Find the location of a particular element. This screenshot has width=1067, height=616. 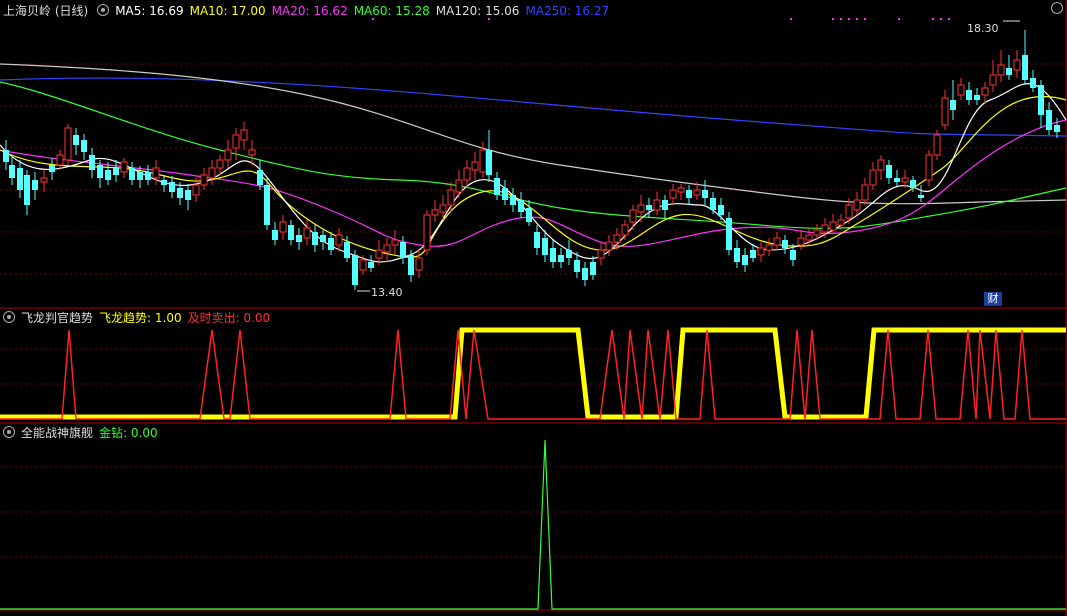

low-price-label: 13.40 is located at coordinates (387, 292).